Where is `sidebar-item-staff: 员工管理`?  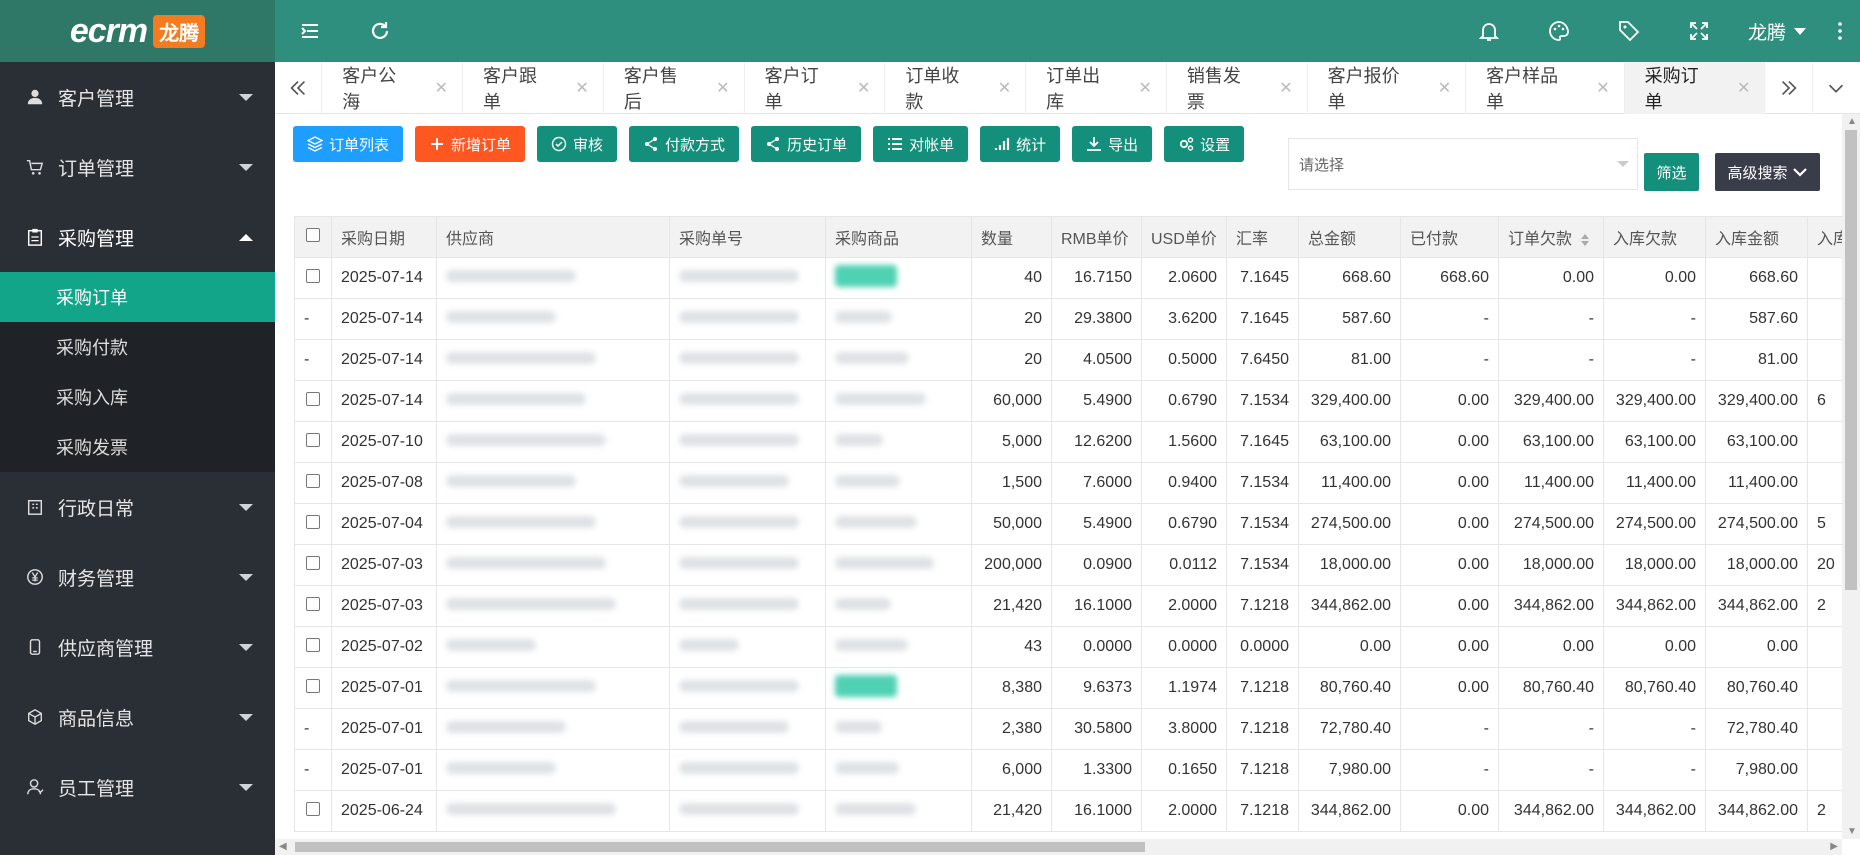
sidebar-item-staff: 员工管理 is located at coordinates (137, 787).